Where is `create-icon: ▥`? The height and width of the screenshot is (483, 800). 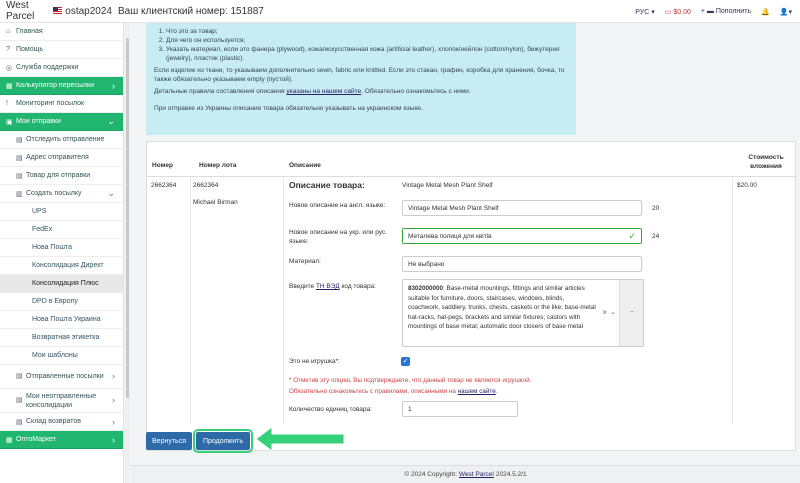
create-icon: ▥ is located at coordinates (19, 194).